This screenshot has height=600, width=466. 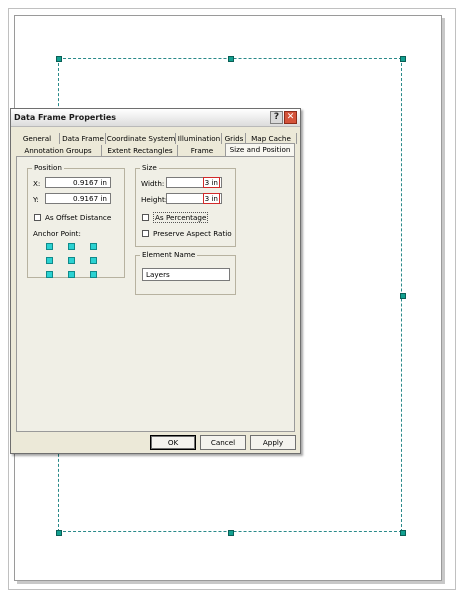 What do you see at coordinates (140, 138) in the screenshot?
I see `tab-coordinate-system: Coordinate System` at bounding box center [140, 138].